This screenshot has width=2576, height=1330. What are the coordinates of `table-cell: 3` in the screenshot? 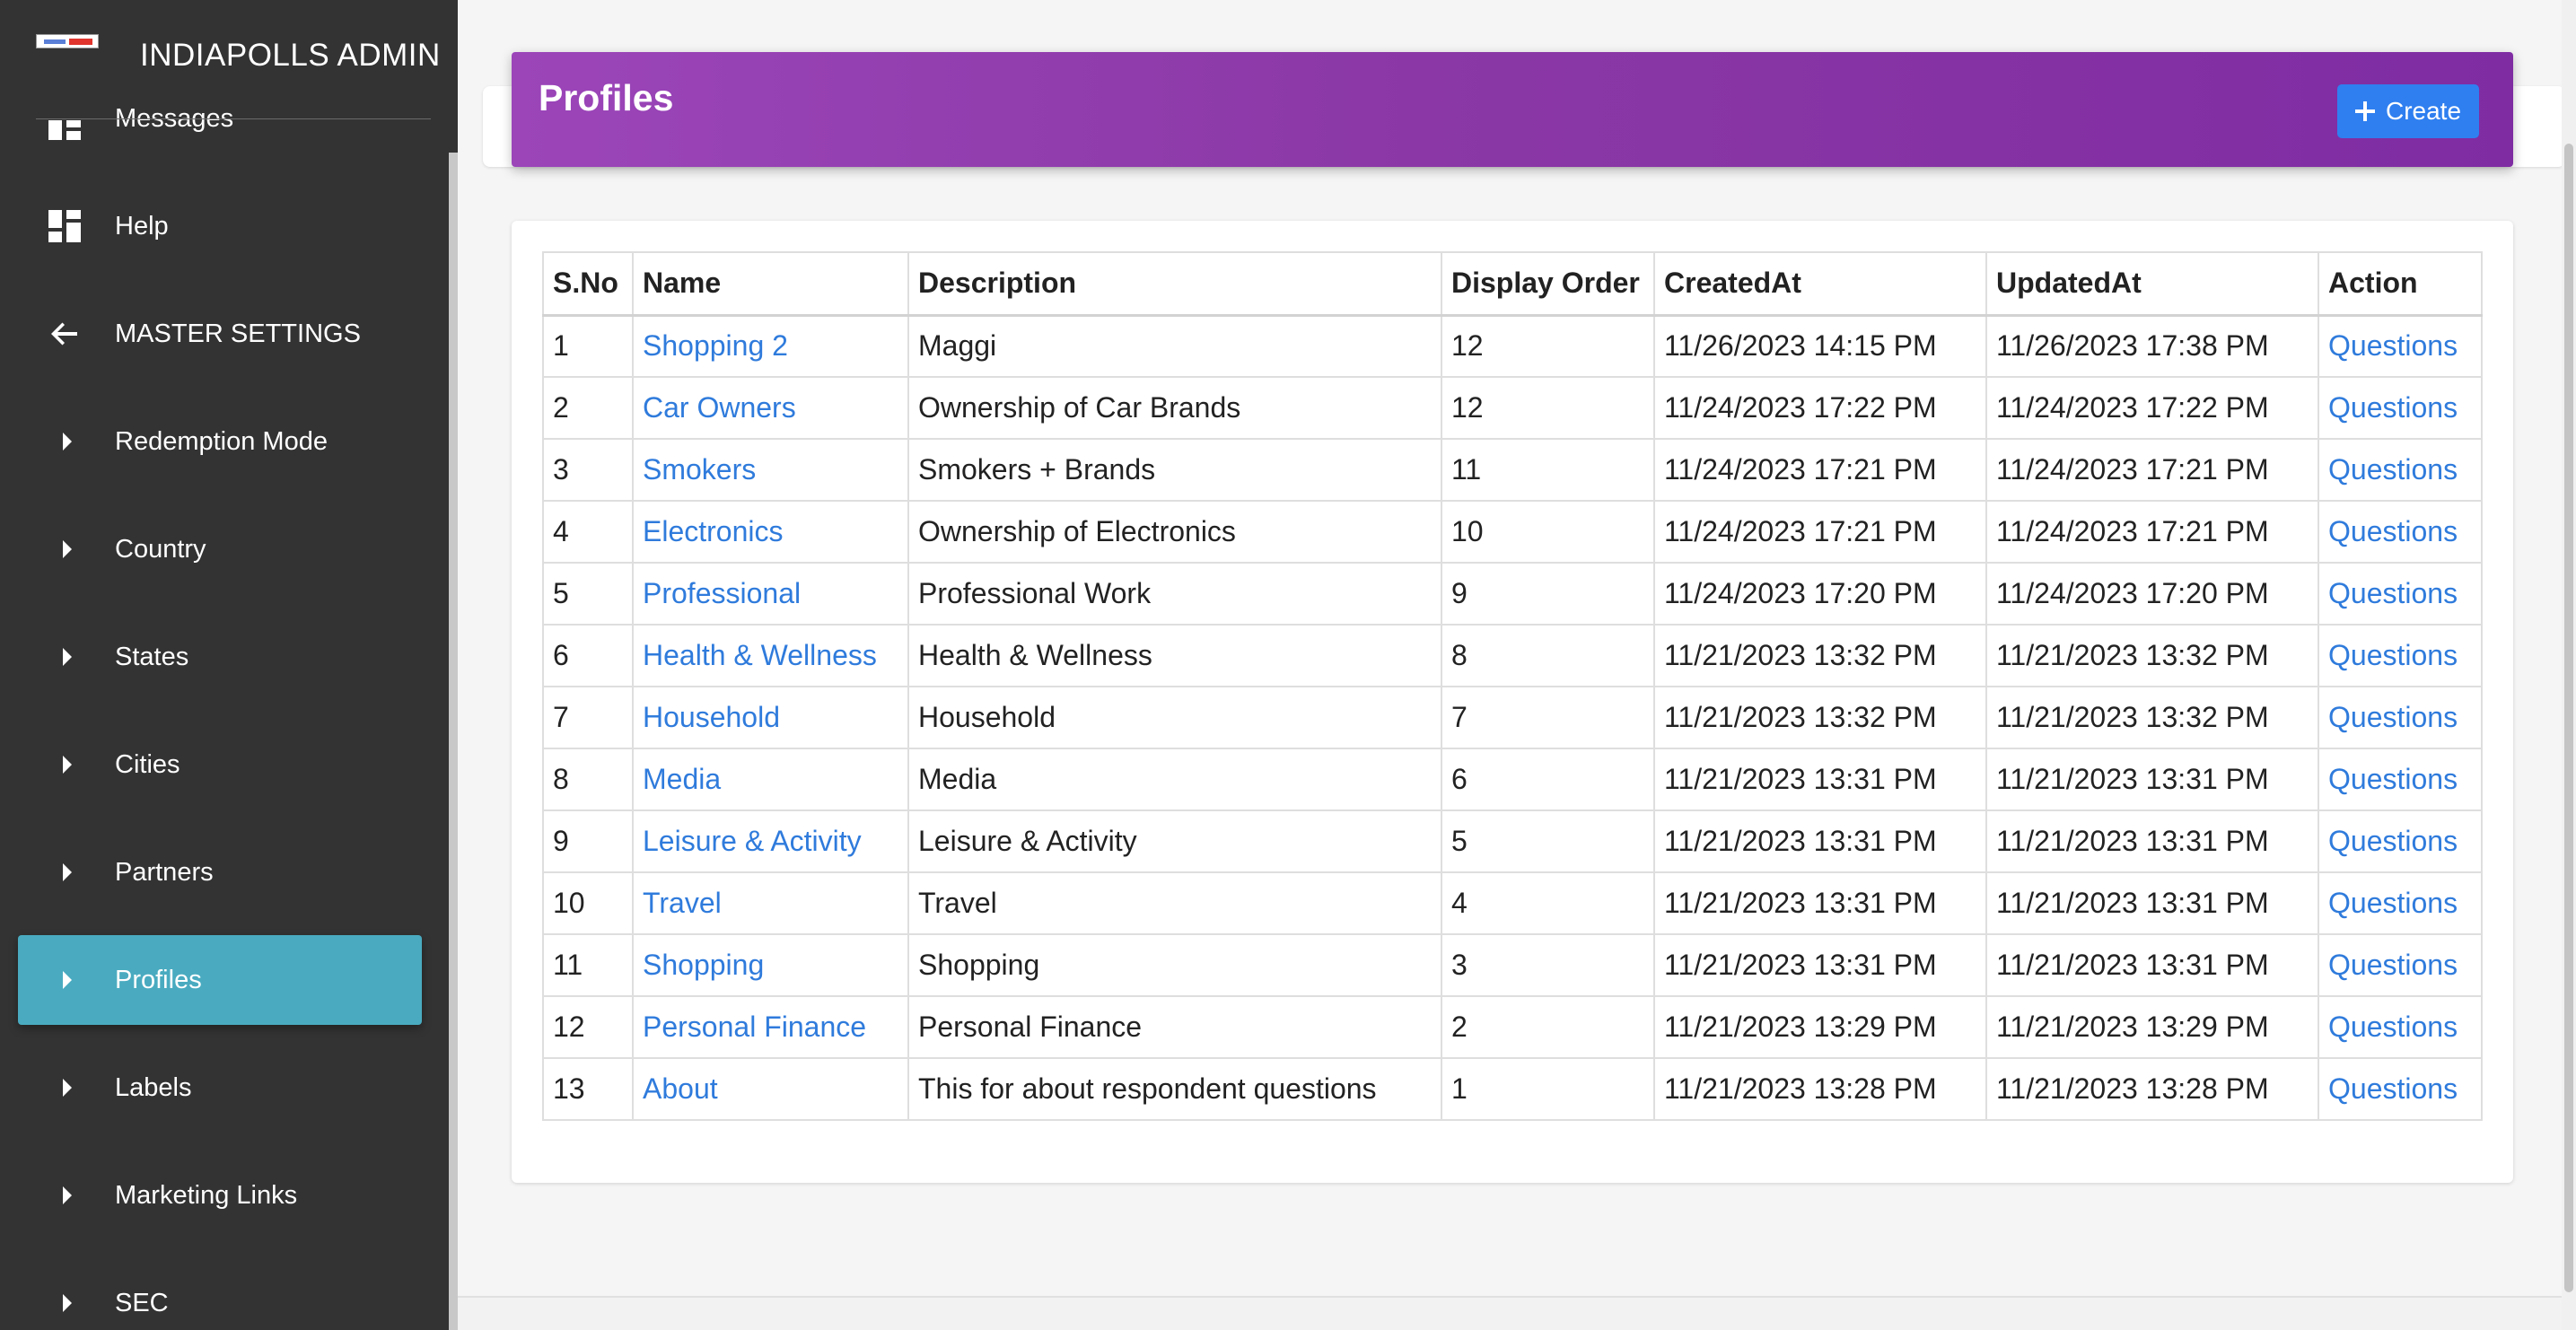 It's located at (588, 470).